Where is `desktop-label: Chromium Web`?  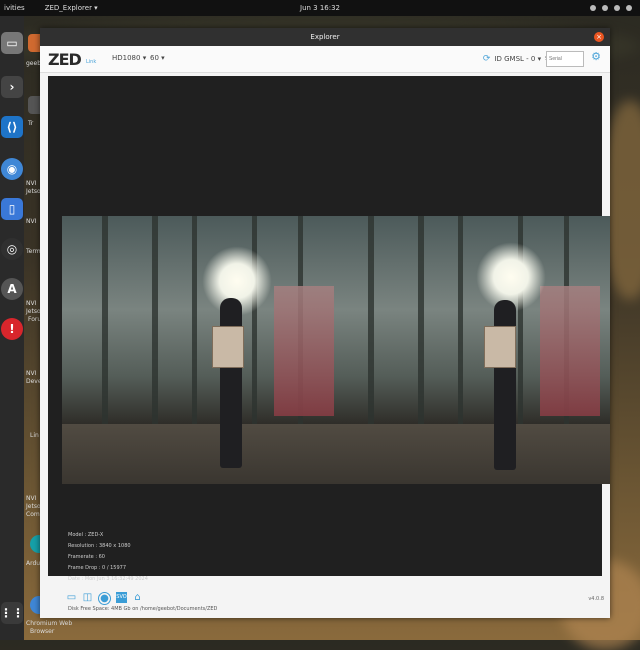 desktop-label: Chromium Web is located at coordinates (49, 623).